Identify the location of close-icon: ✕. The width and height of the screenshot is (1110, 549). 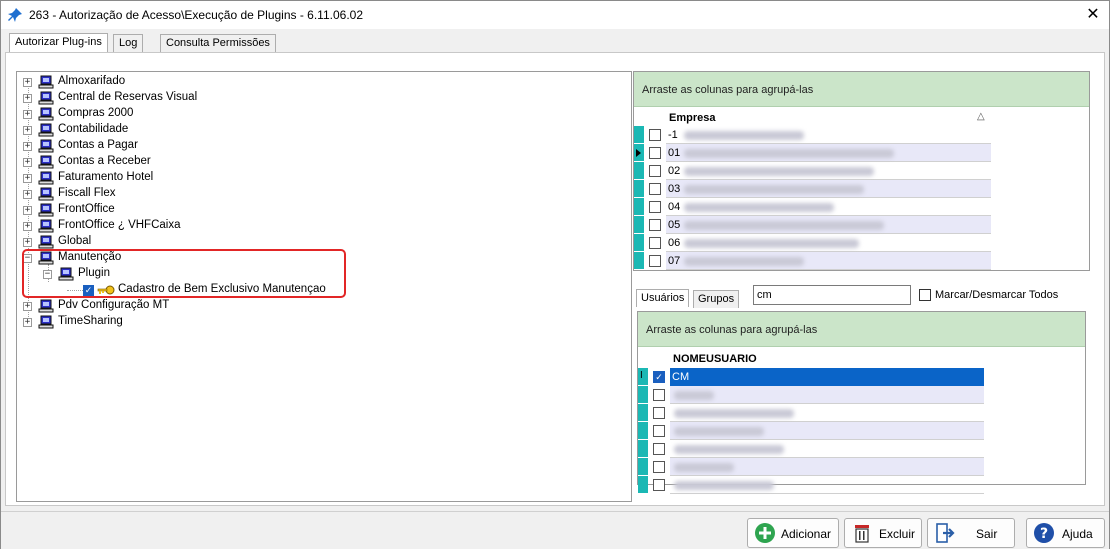
(1093, 15).